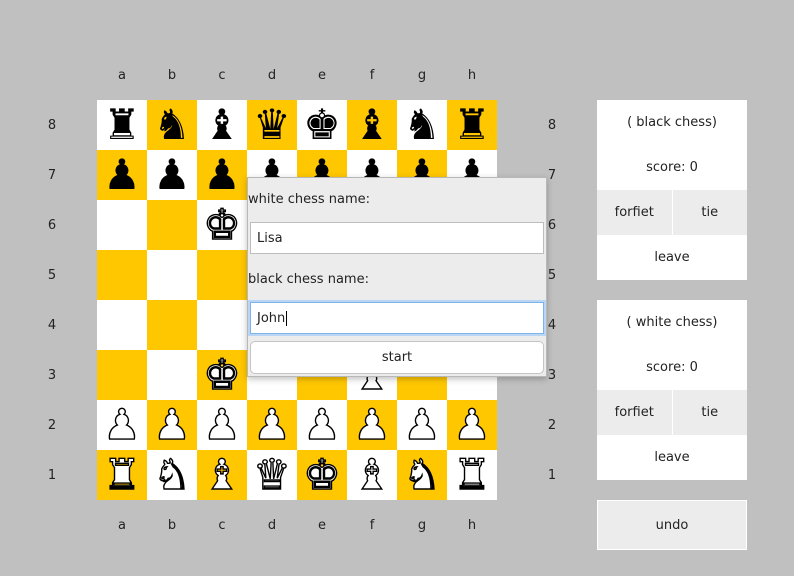  I want to click on file-label-bottom: e, so click(322, 525).